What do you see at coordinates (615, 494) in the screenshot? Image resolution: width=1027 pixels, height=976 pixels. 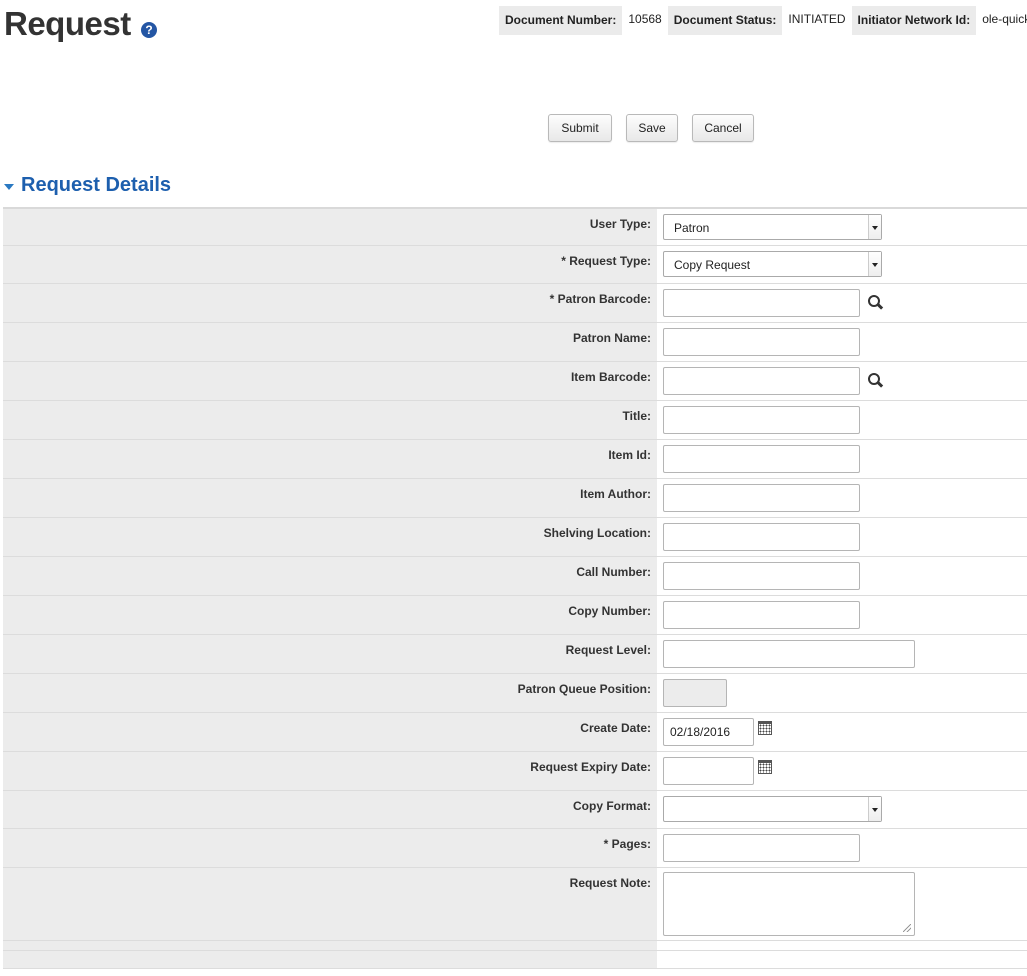 I see `item-author-label: Item Author:` at bounding box center [615, 494].